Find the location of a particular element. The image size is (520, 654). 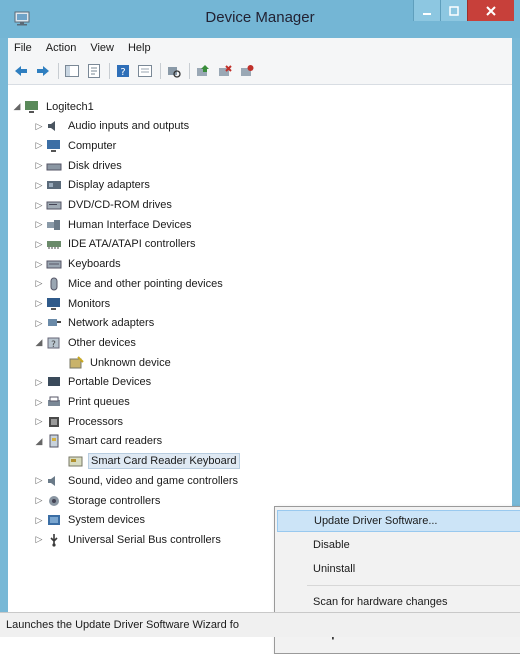

tree-device-node: Smart Card Reader Keyboard is located at coordinates (148, 461).